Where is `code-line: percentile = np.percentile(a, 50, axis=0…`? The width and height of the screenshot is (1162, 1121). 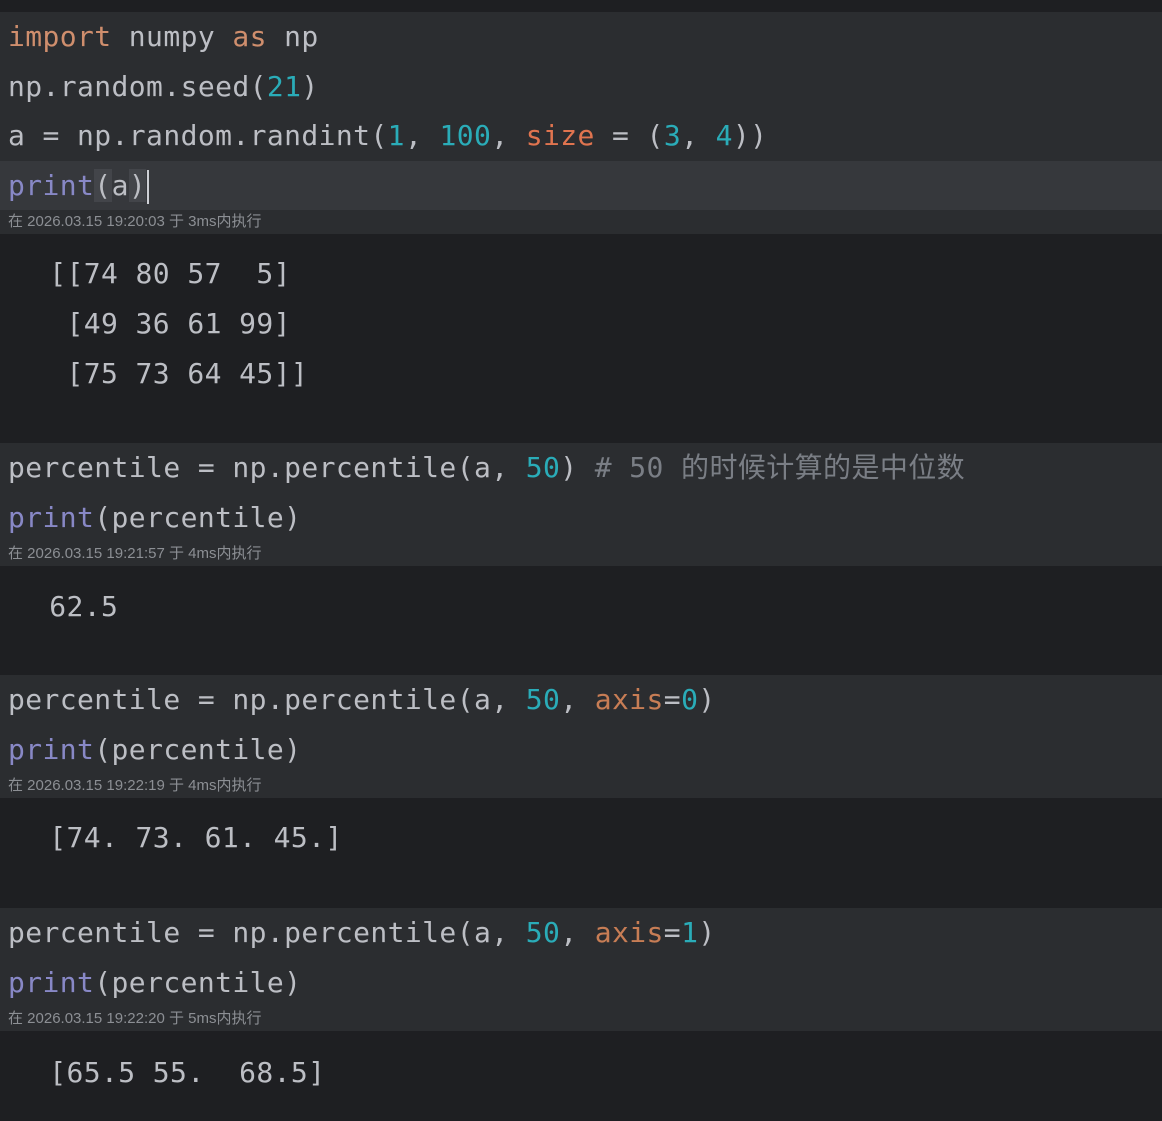 code-line: percentile = np.percentile(a, 50, axis=0… is located at coordinates (581, 700).